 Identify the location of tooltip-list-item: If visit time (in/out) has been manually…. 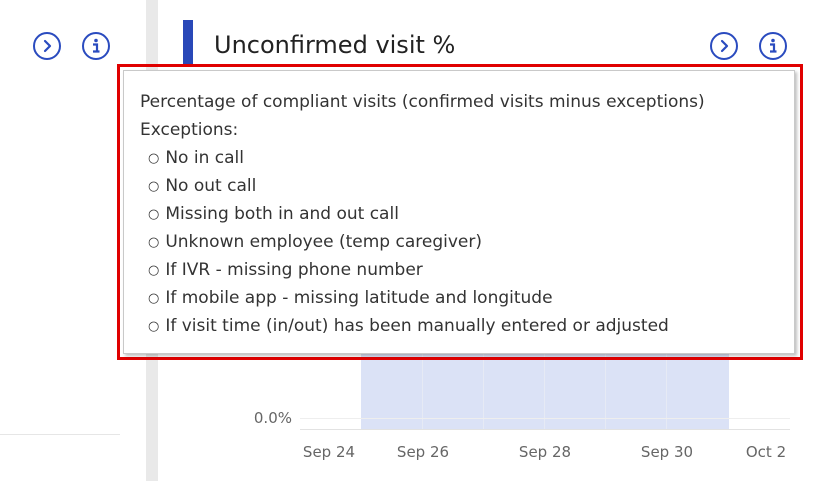
(467, 326).